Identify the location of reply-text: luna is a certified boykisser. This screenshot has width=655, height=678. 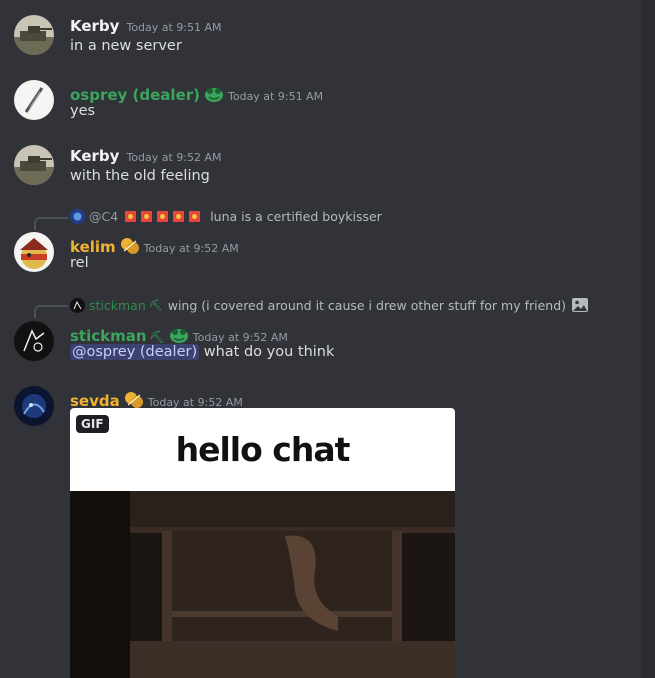
(296, 216).